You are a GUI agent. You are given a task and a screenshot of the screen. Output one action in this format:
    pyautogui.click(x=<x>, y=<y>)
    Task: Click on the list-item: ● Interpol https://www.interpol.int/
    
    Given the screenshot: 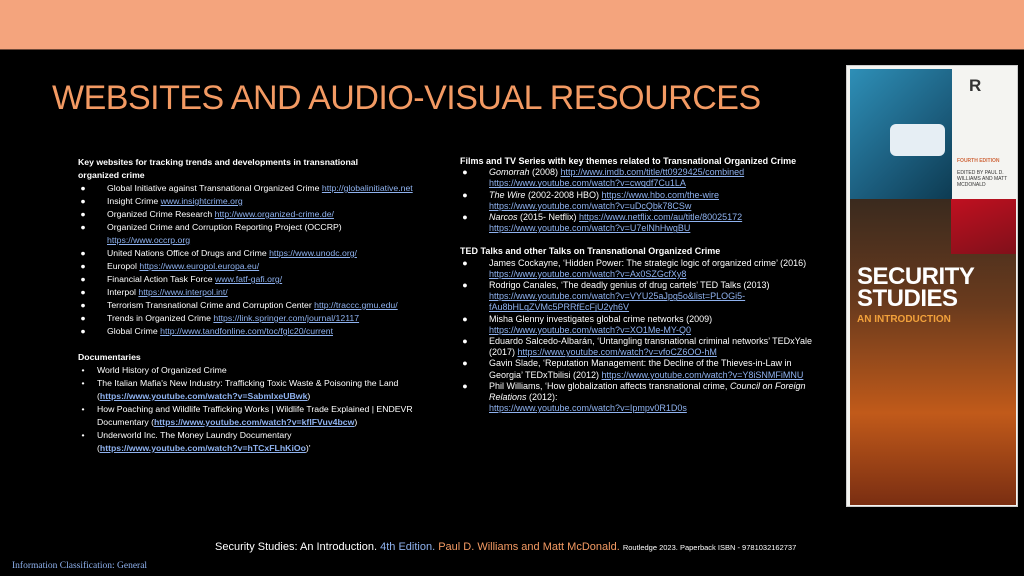 What is the action you would take?
    pyautogui.click(x=154, y=292)
    